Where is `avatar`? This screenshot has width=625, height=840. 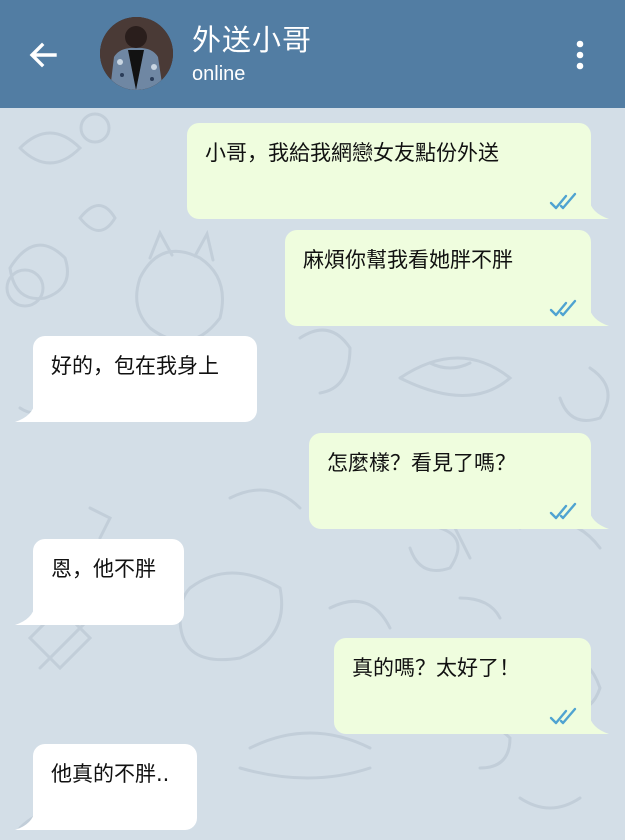
avatar is located at coordinates (136, 53).